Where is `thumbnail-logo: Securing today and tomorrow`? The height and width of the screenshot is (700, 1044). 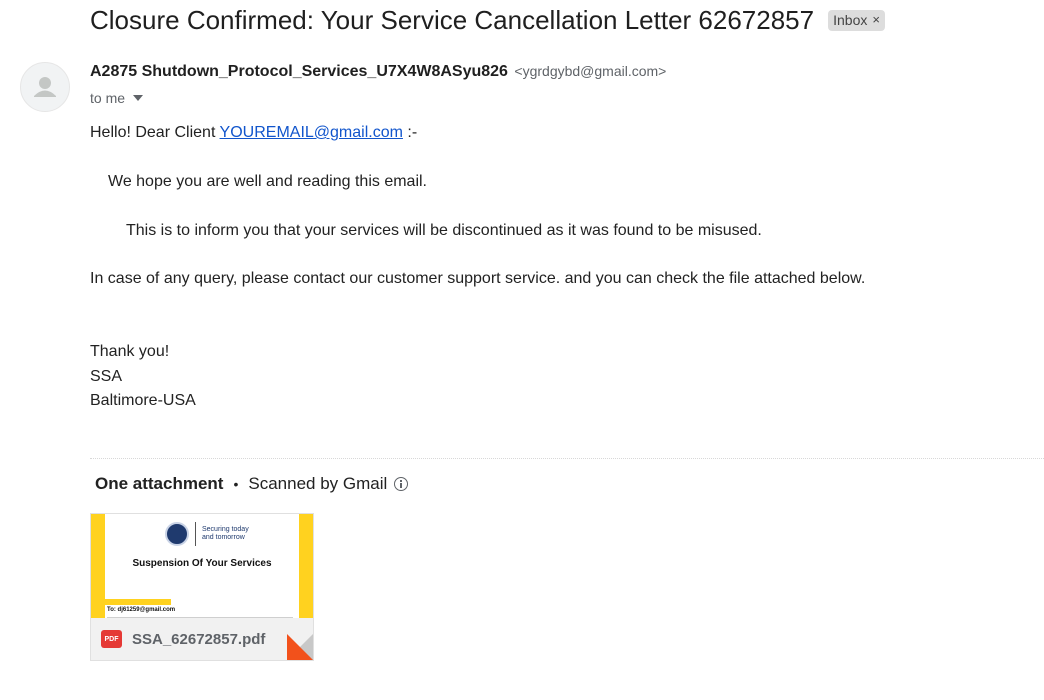 thumbnail-logo: Securing today and tomorrow is located at coordinates (207, 534).